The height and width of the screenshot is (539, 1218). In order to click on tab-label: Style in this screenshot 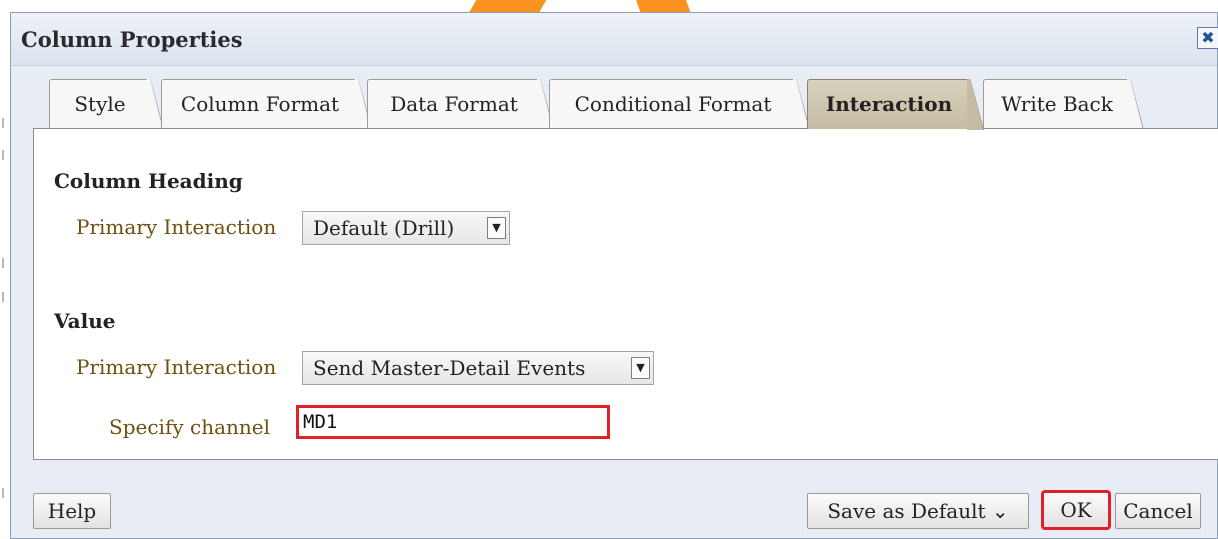, I will do `click(100, 104)`.